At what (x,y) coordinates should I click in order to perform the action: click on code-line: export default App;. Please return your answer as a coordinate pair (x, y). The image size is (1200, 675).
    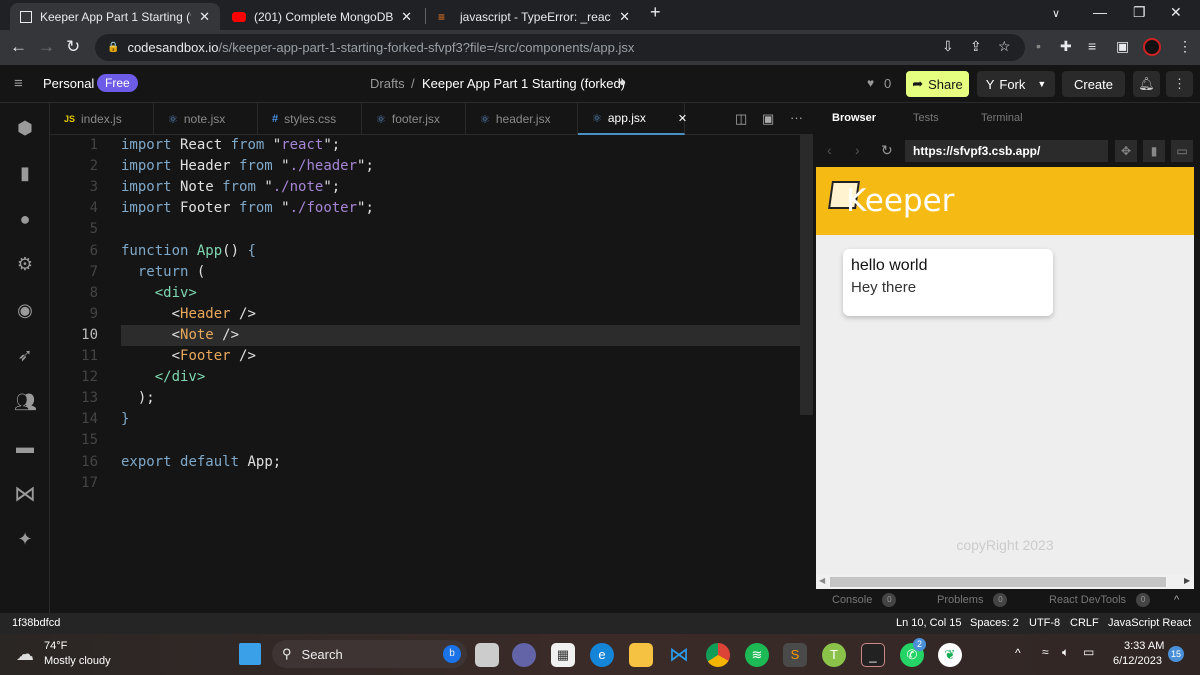
    Looking at the image, I should click on (201, 462).